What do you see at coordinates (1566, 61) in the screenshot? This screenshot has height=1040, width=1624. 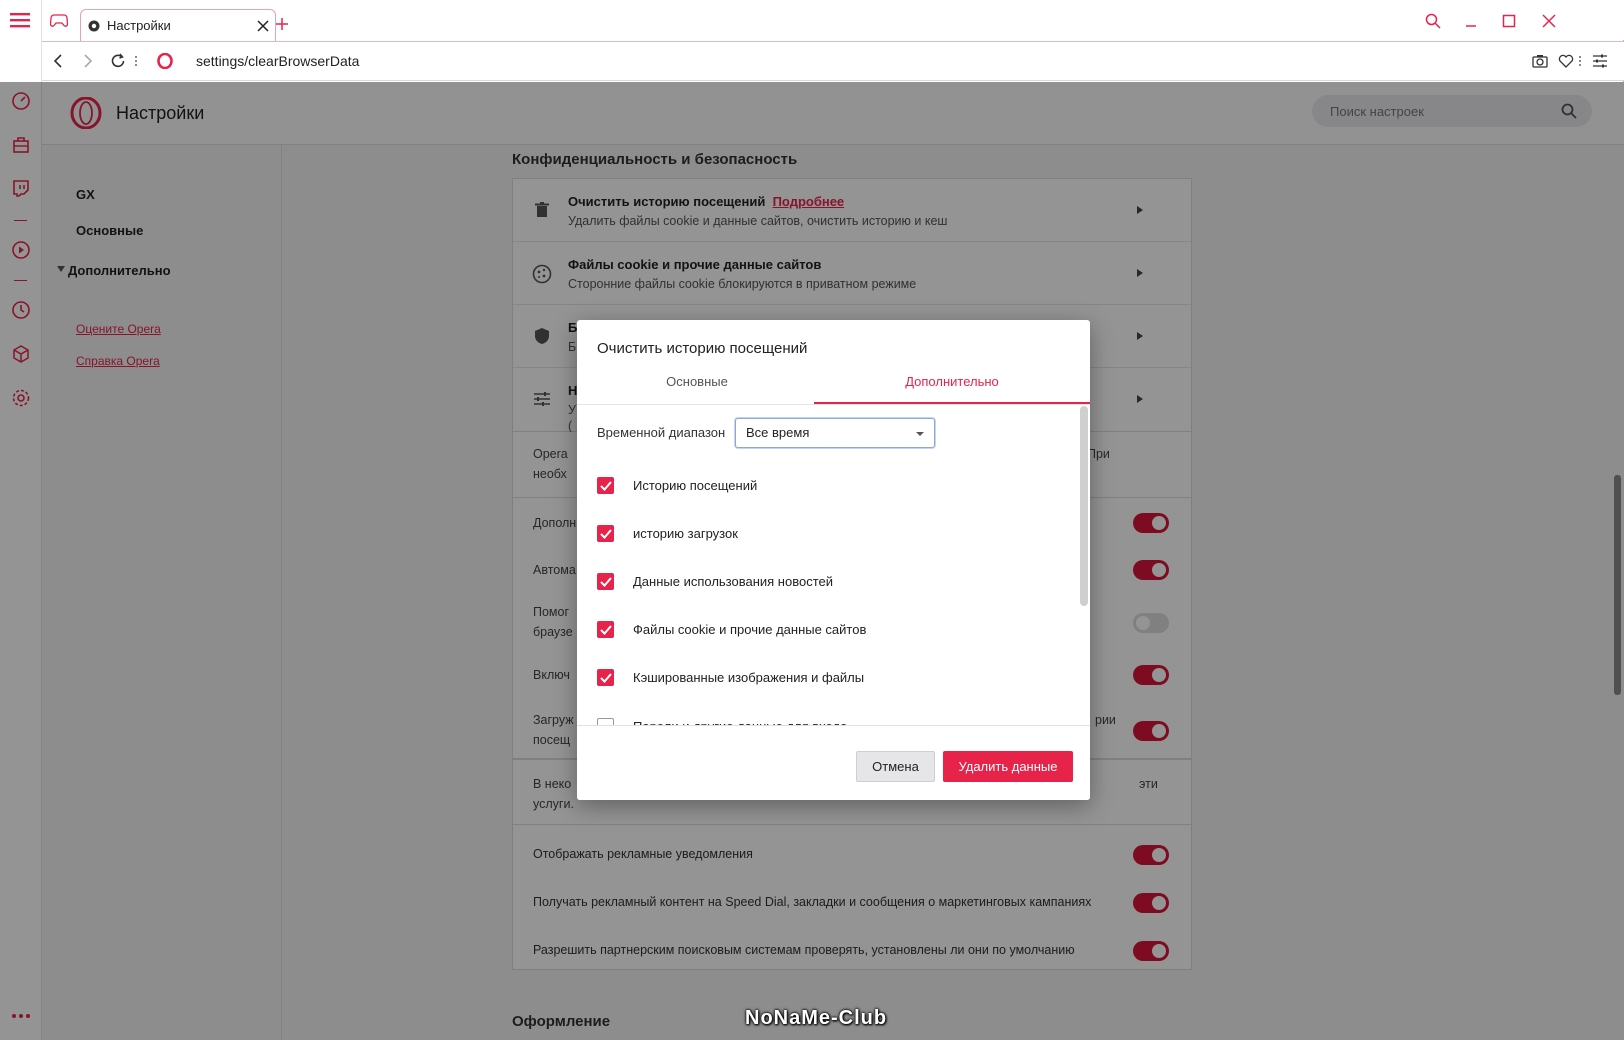 I see `heart-icon` at bounding box center [1566, 61].